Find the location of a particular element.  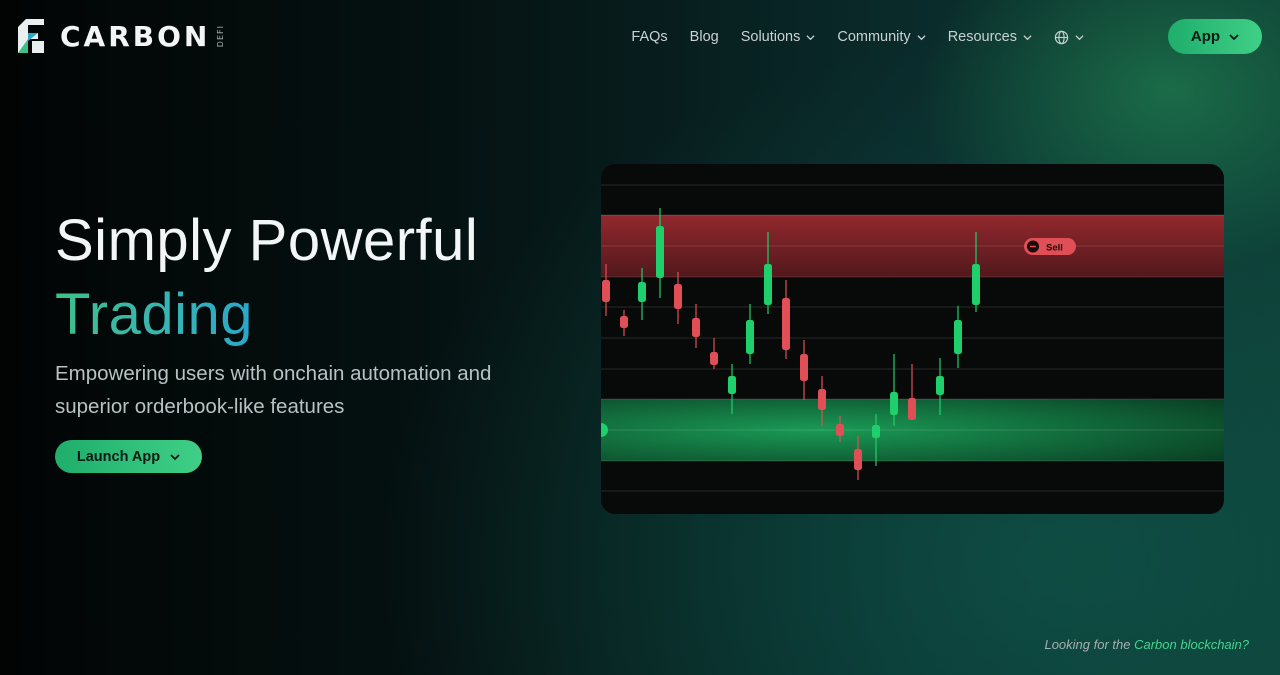

carbon-logo: CARBON DEFI is located at coordinates (120, 36).